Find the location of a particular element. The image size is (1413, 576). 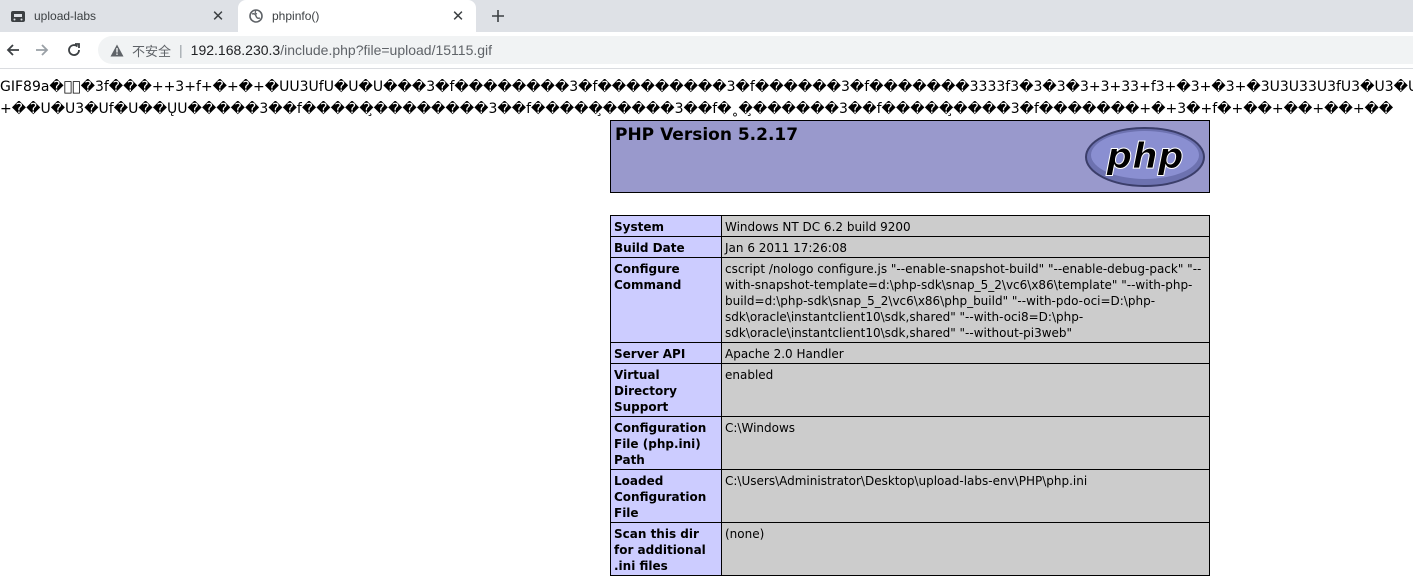

phpinfo-header: PHP Version 5.2.17 php is located at coordinates (910, 156).